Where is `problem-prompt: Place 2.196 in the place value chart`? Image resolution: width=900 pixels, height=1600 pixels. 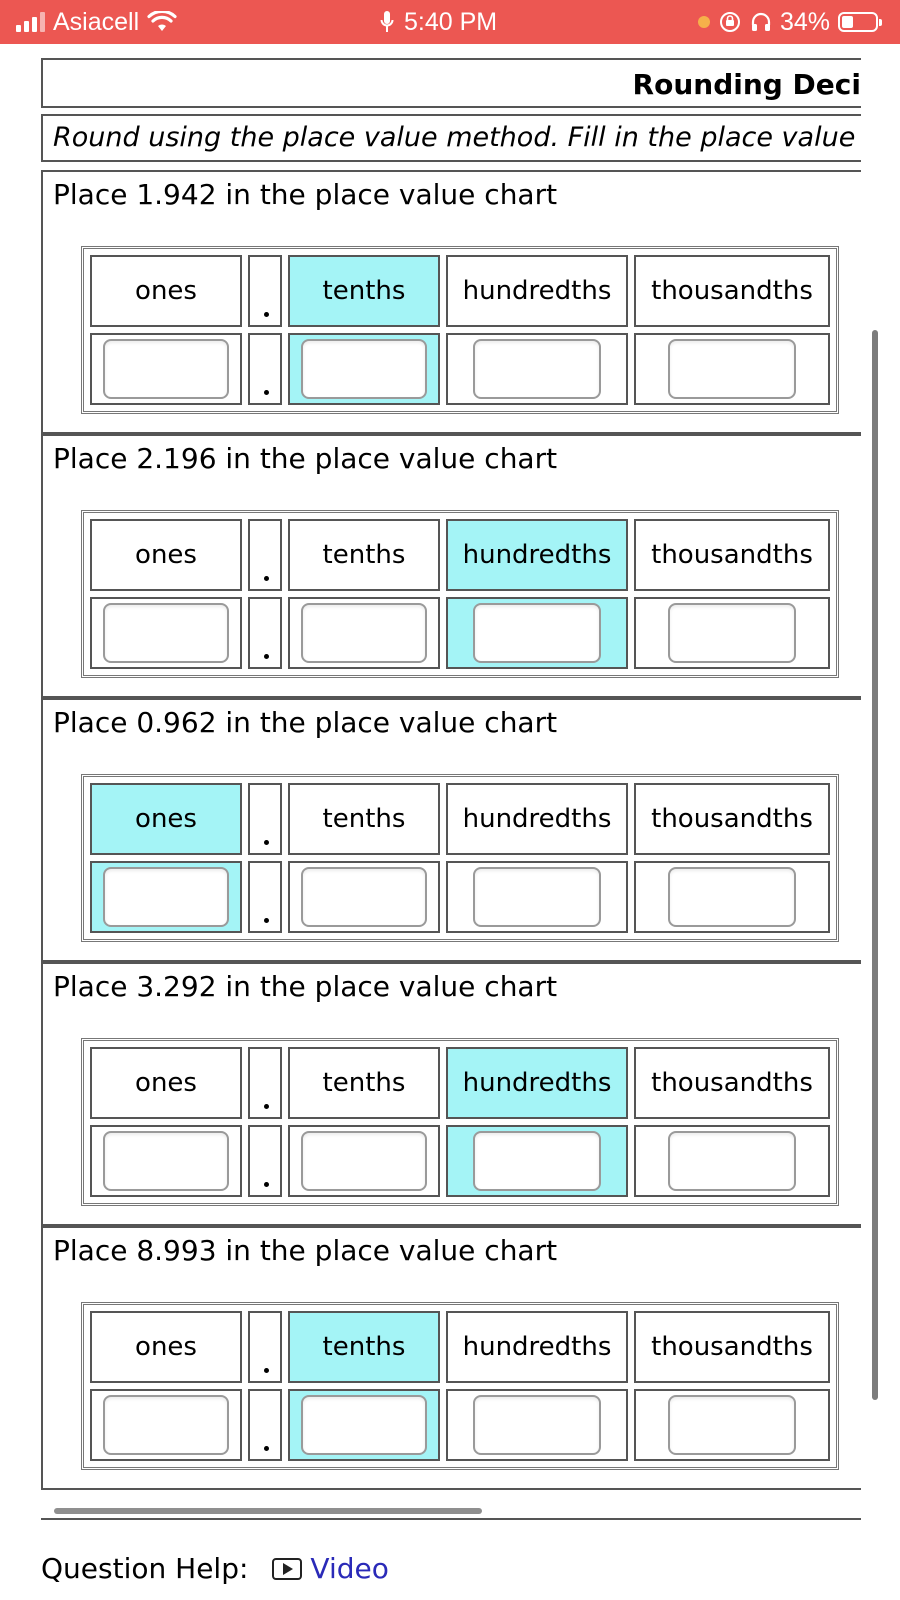 problem-prompt: Place 2.196 in the place value chart is located at coordinates (305, 458).